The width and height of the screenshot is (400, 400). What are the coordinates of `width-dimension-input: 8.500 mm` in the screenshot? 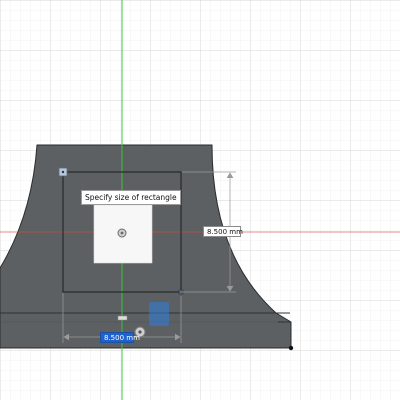 It's located at (120, 337).